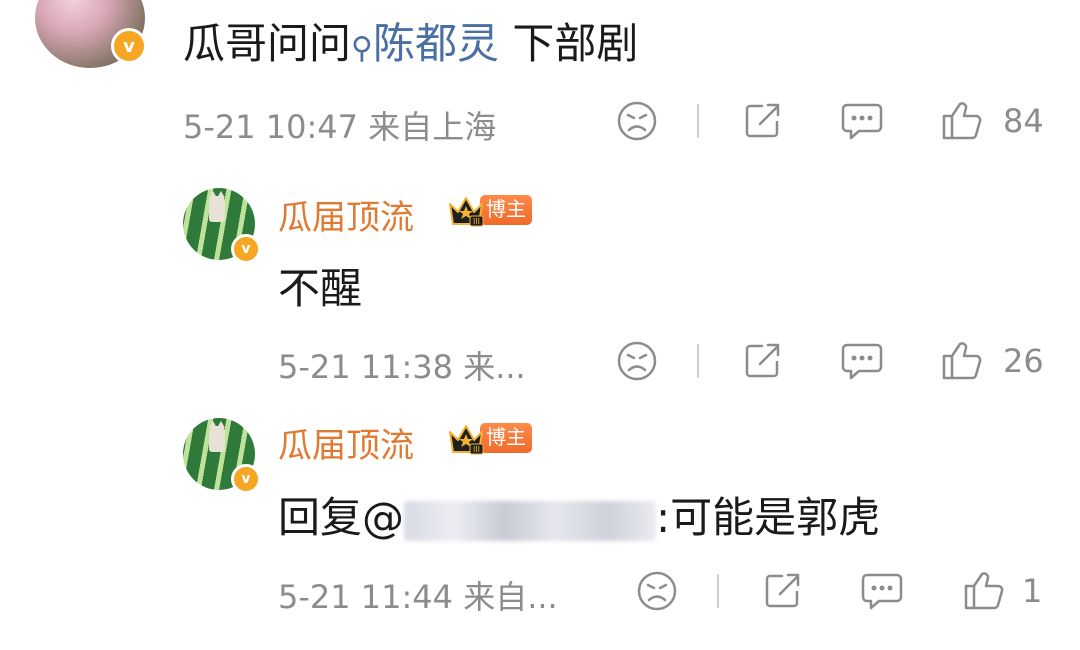 The height and width of the screenshot is (650, 1080). What do you see at coordinates (341, 517) in the screenshot?
I see `reply-prefix: 回复@` at bounding box center [341, 517].